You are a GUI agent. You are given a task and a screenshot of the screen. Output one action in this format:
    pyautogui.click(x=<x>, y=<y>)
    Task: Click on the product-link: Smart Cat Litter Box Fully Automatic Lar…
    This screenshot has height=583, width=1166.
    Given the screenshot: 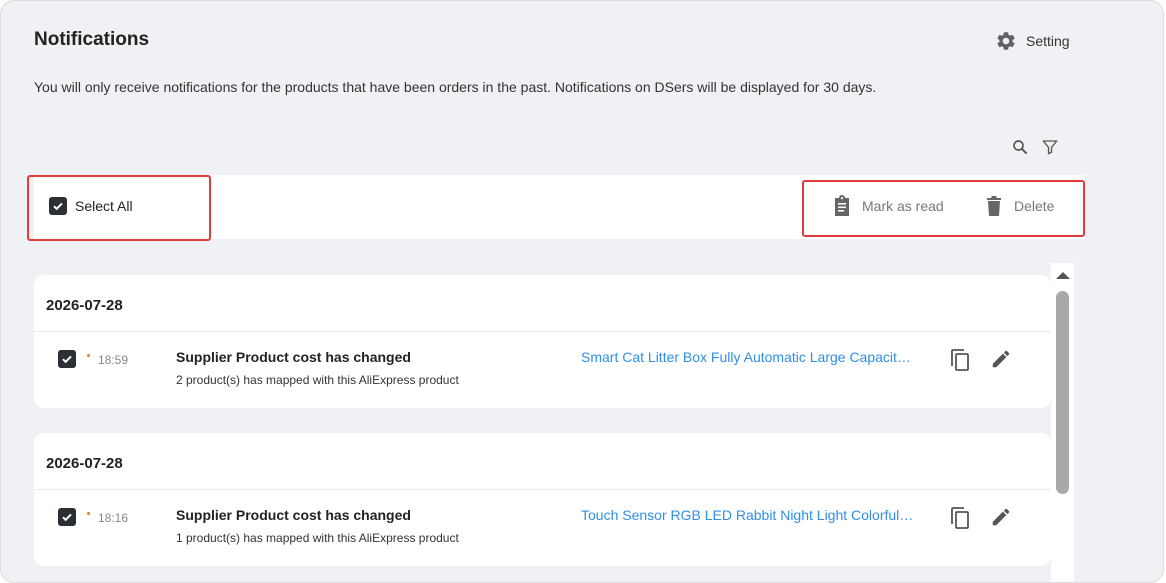 What is the action you would take?
    pyautogui.click(x=748, y=357)
    